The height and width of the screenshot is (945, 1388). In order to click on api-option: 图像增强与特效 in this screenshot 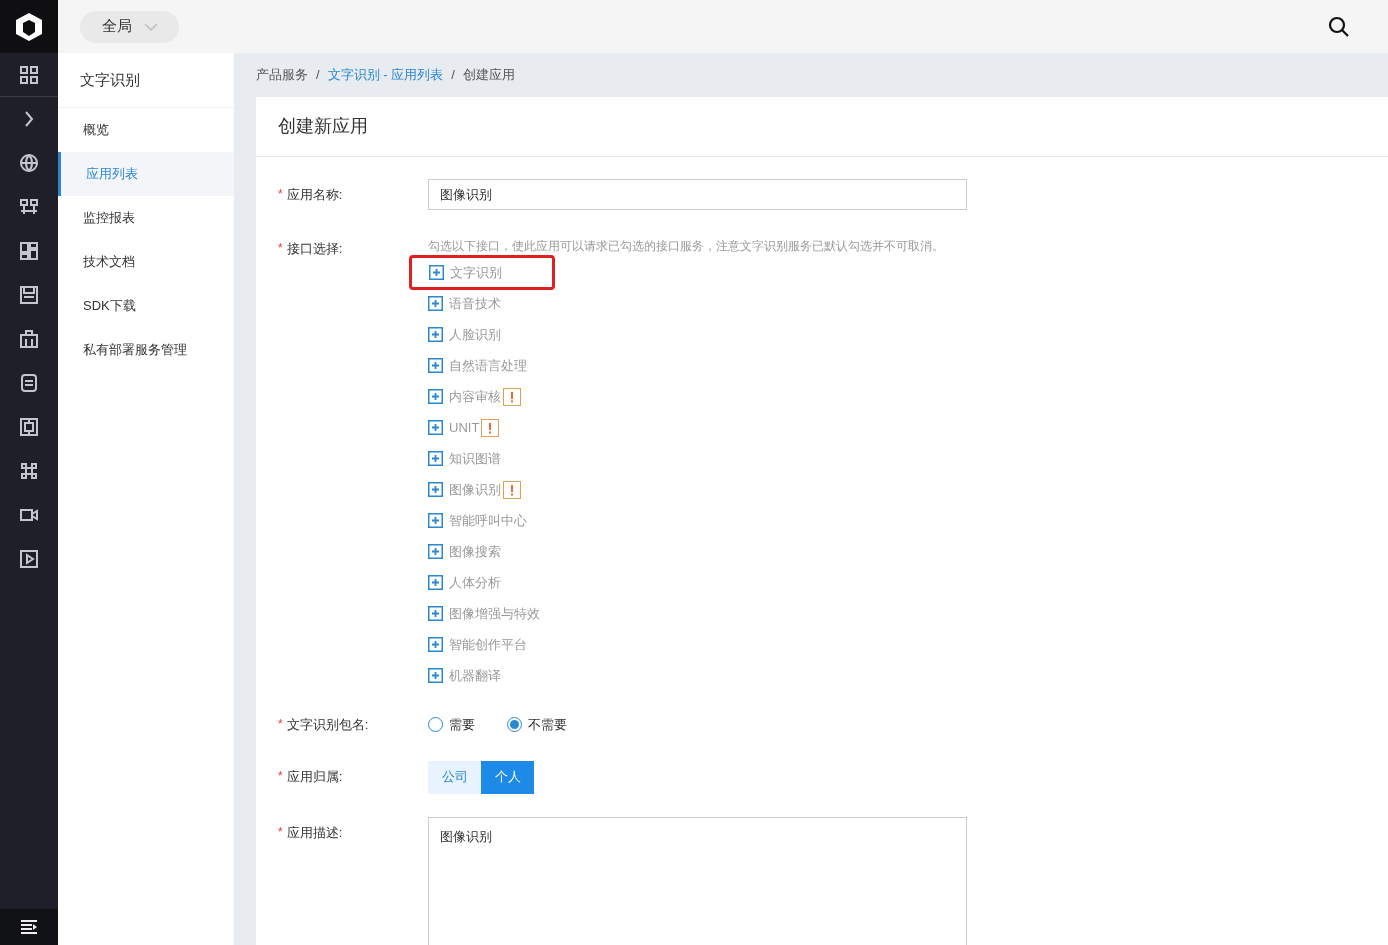, I will do `click(494, 613)`.